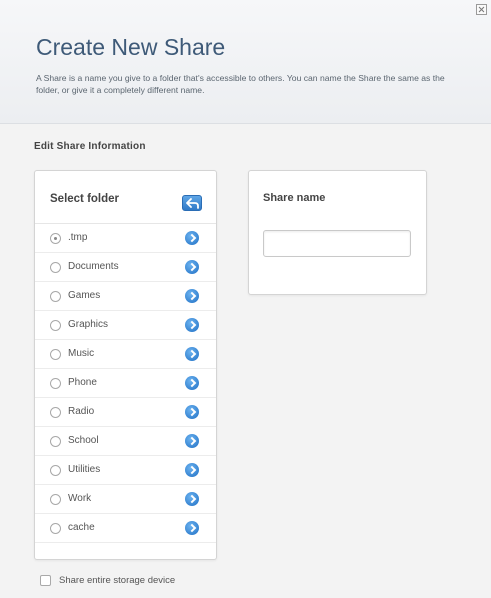 The height and width of the screenshot is (598, 491). I want to click on share-entire-device-label: Share entire storage device, so click(117, 580).